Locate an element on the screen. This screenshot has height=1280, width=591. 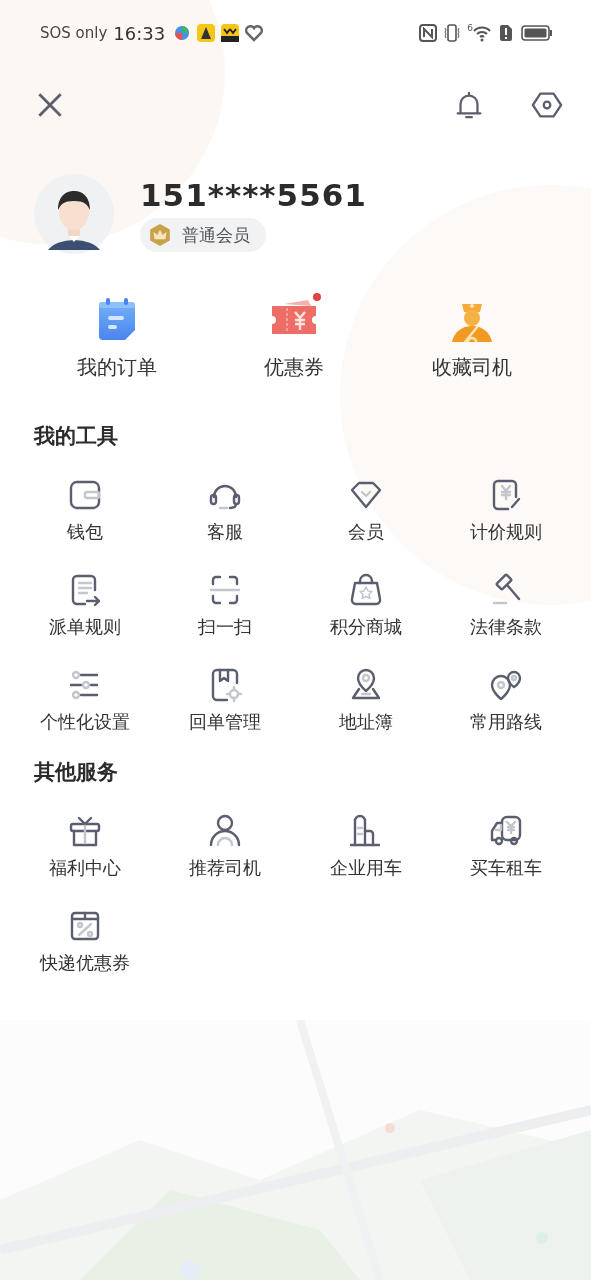
carrier-text: SOS only is located at coordinates (74, 33).